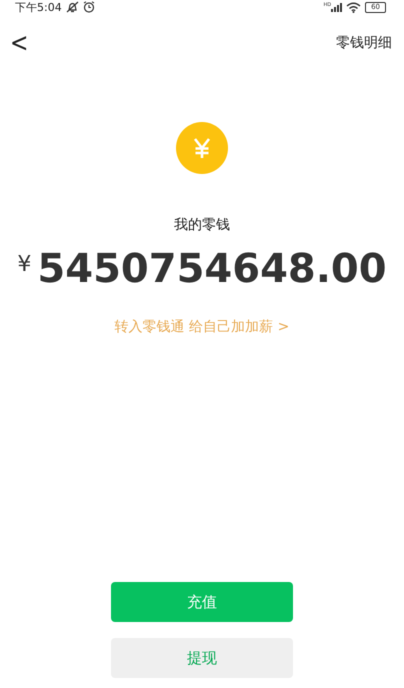 The image size is (404, 688). Describe the element at coordinates (72, 7) in the screenshot. I see `mute-icon` at that location.